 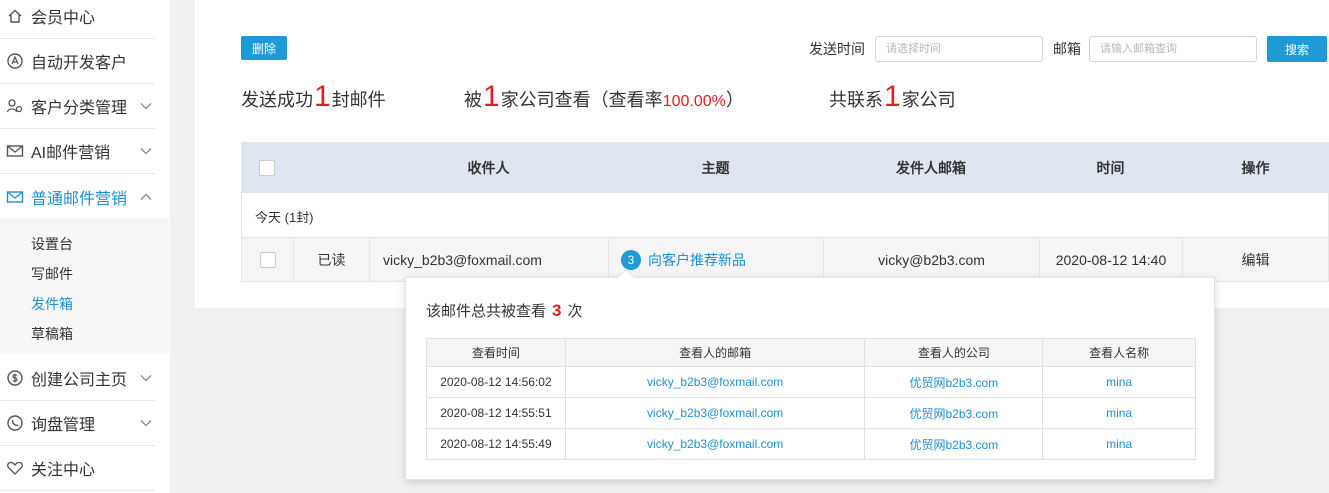 I want to click on row-status: 已读, so click(x=332, y=259).